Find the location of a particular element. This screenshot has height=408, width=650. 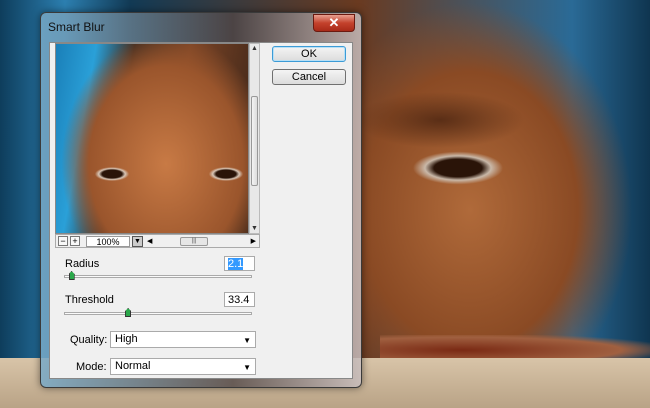

threshold-slider-thumb is located at coordinates (128, 312).